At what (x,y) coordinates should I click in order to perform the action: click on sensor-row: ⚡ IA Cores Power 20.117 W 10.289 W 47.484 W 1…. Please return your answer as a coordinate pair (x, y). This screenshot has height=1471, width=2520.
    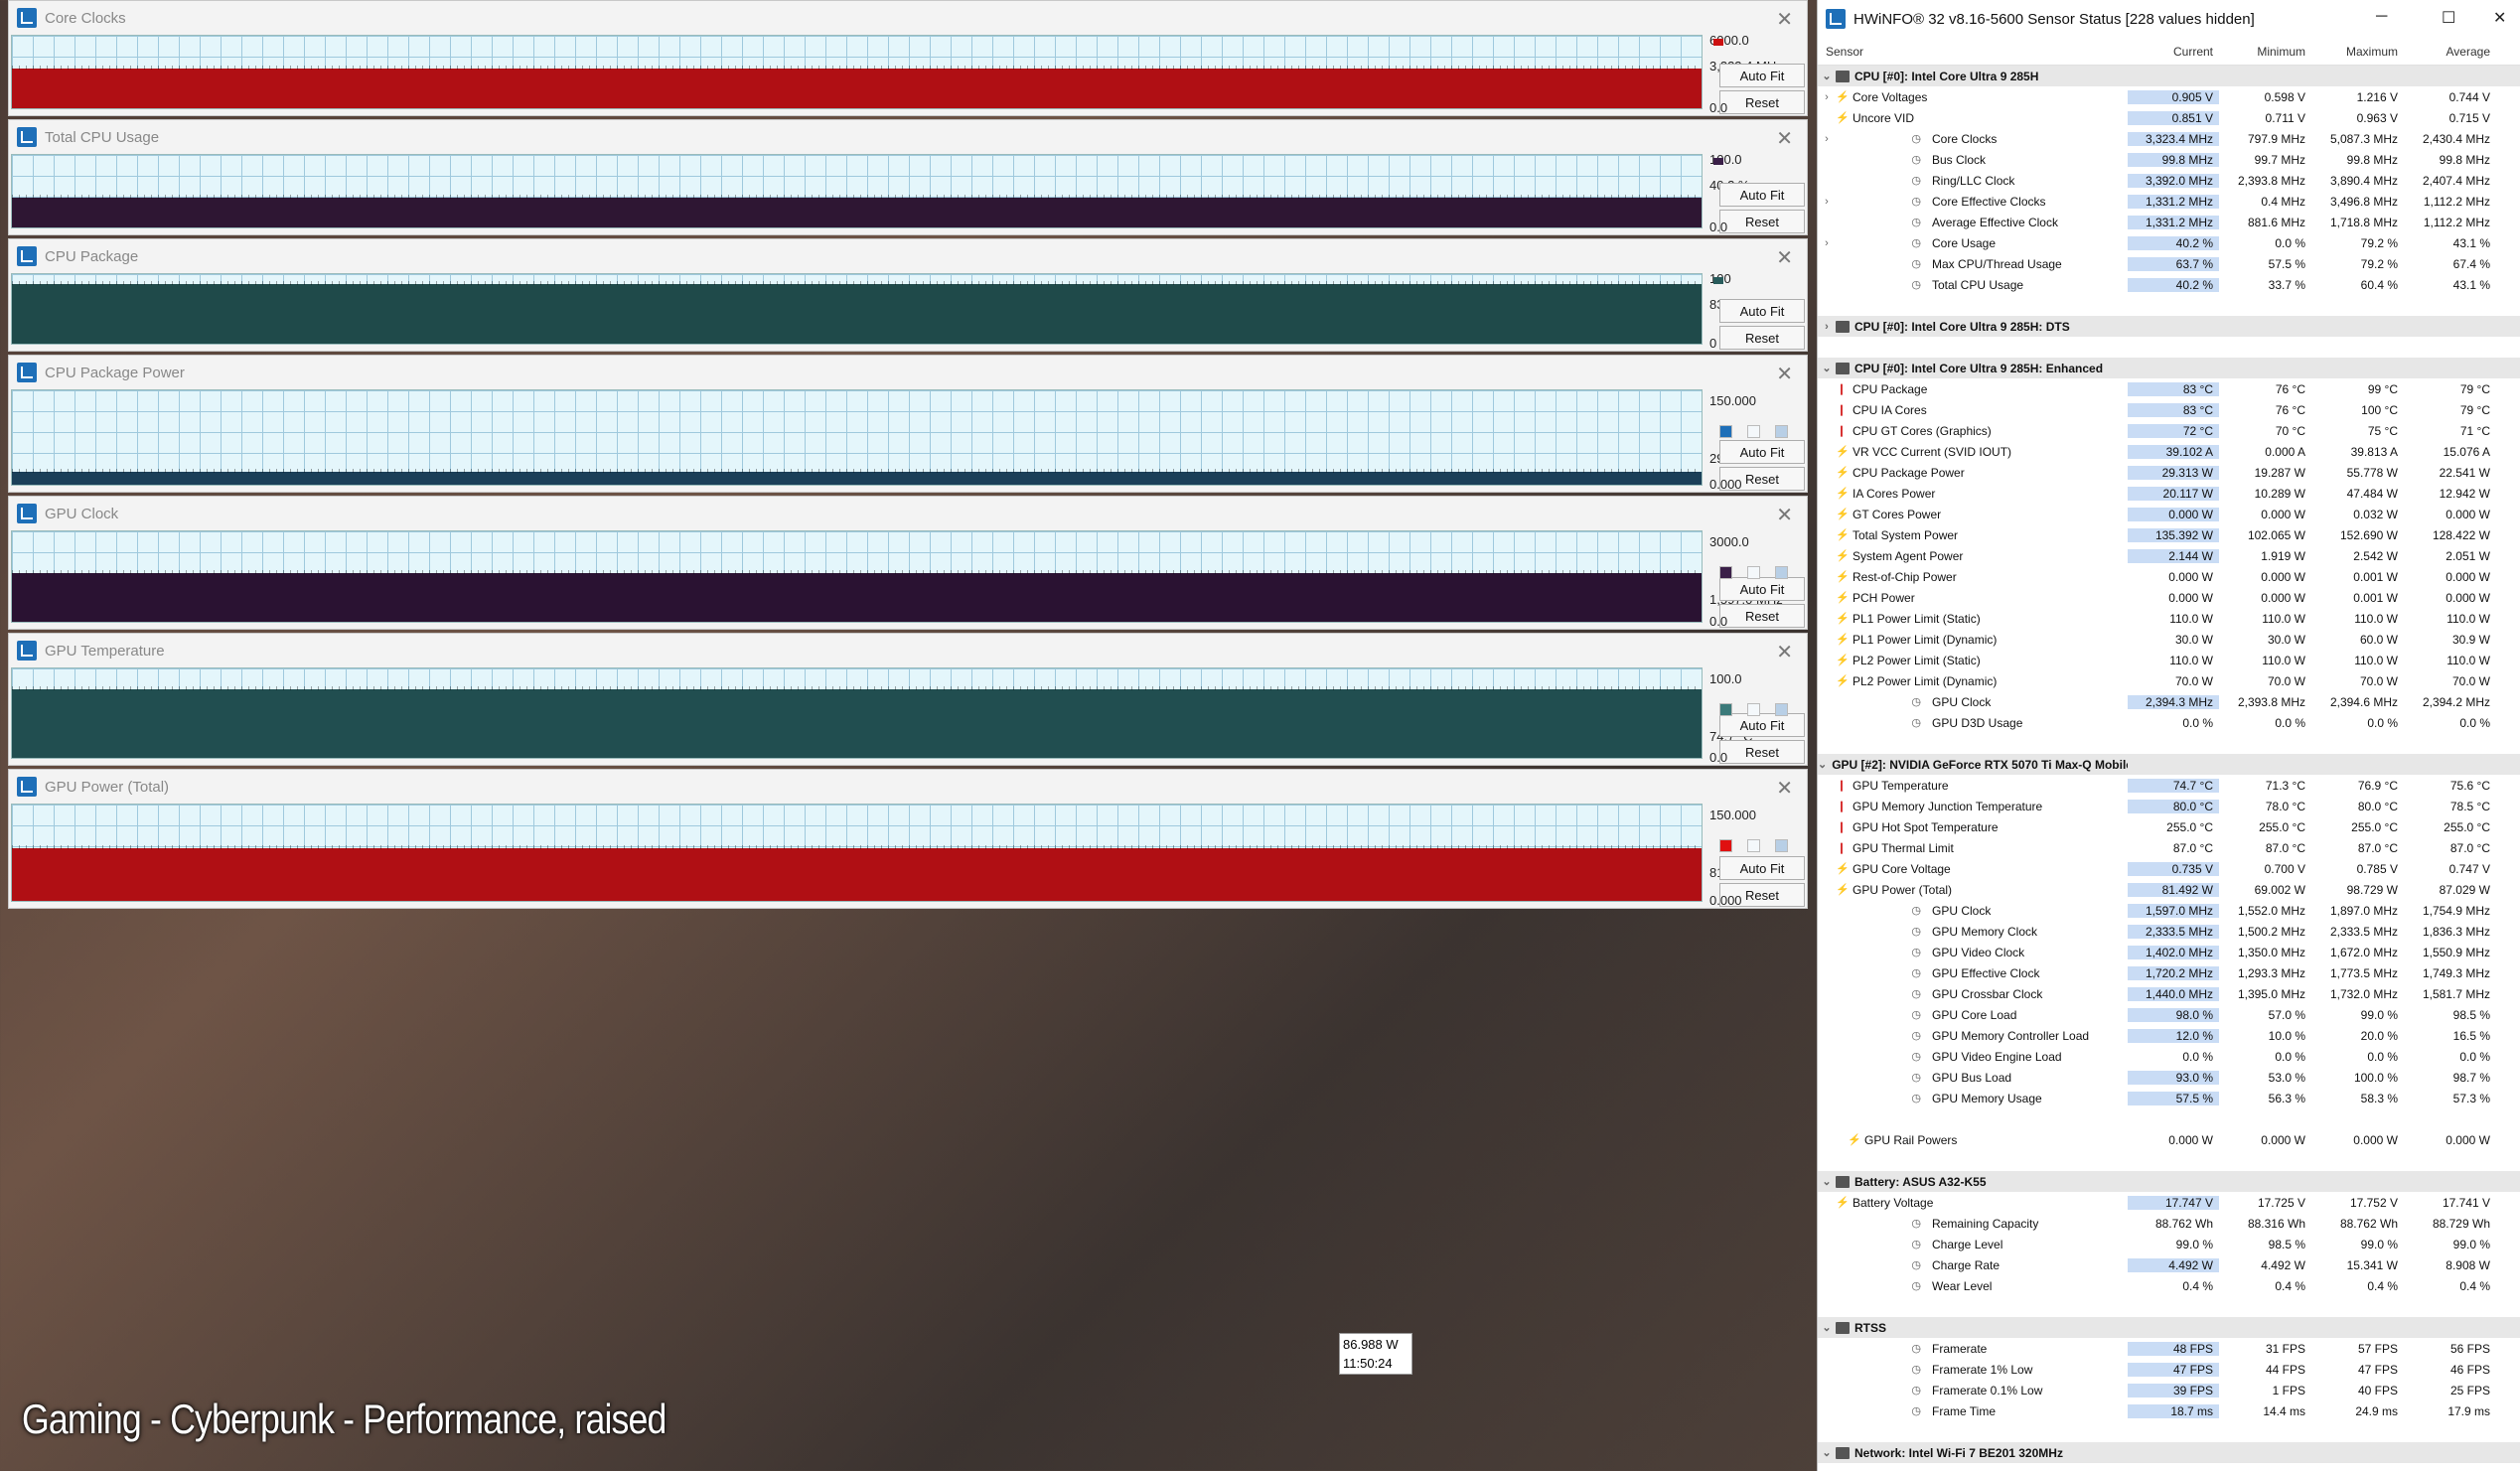
    Looking at the image, I should click on (2169, 493).